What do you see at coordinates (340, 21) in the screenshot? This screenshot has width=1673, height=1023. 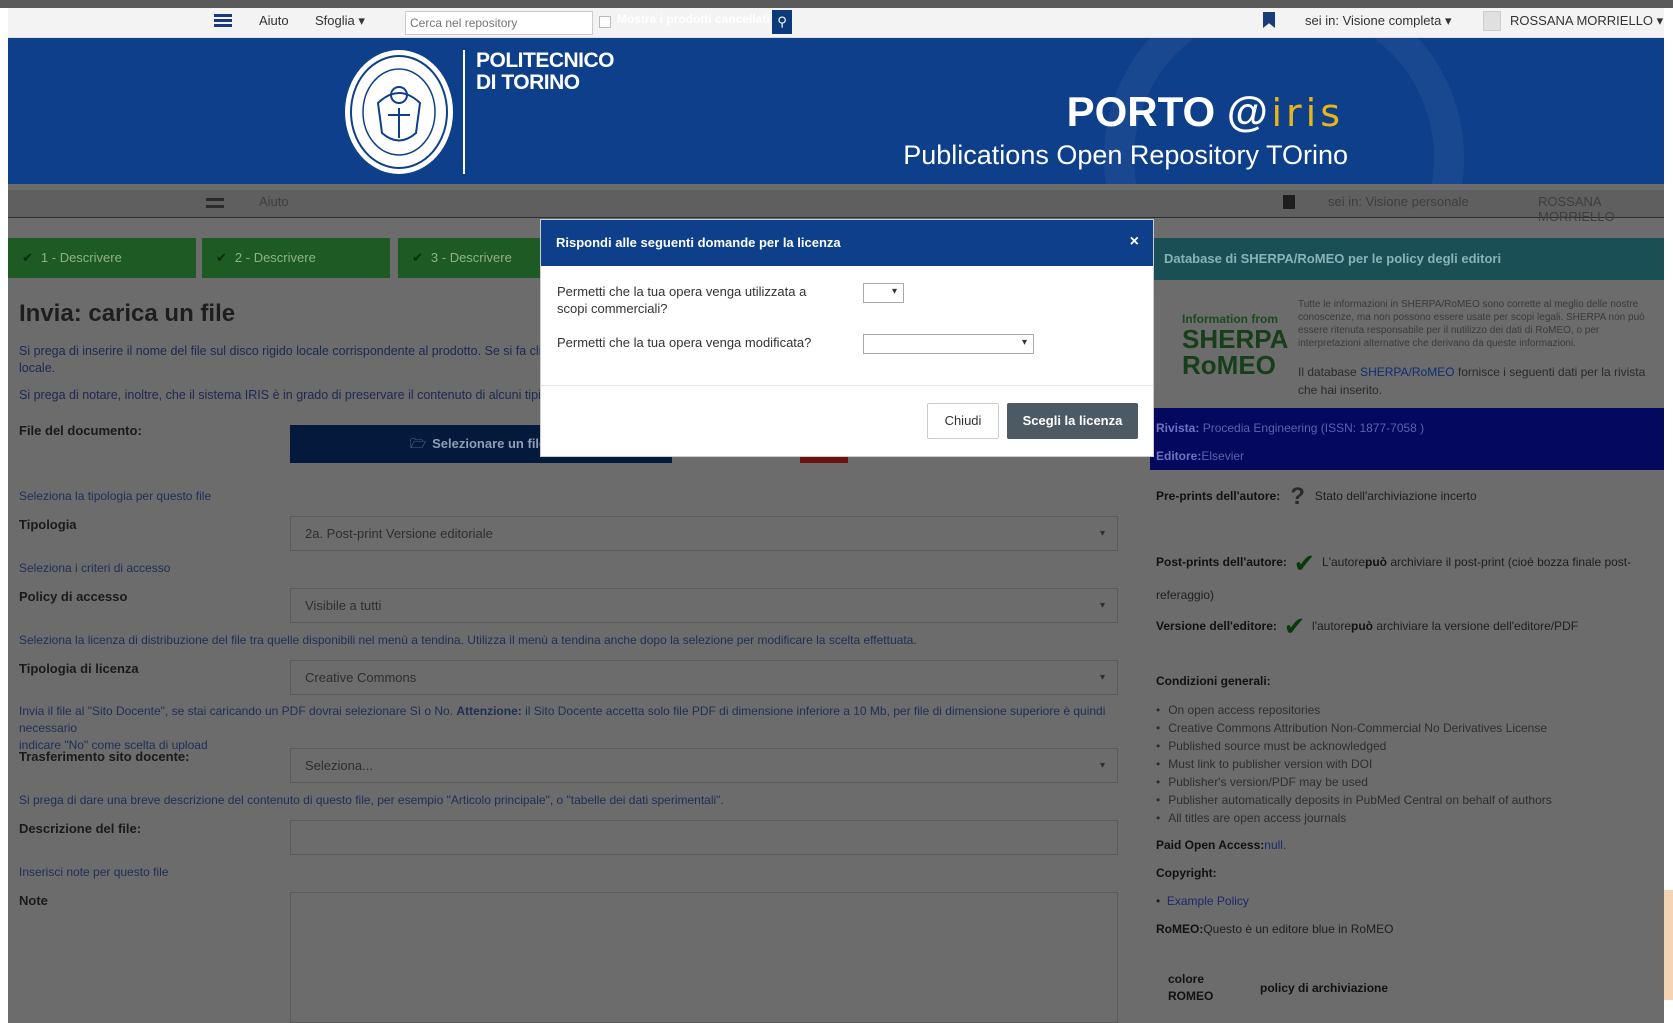 I see `browse-menu: Sfoglia ▾` at bounding box center [340, 21].